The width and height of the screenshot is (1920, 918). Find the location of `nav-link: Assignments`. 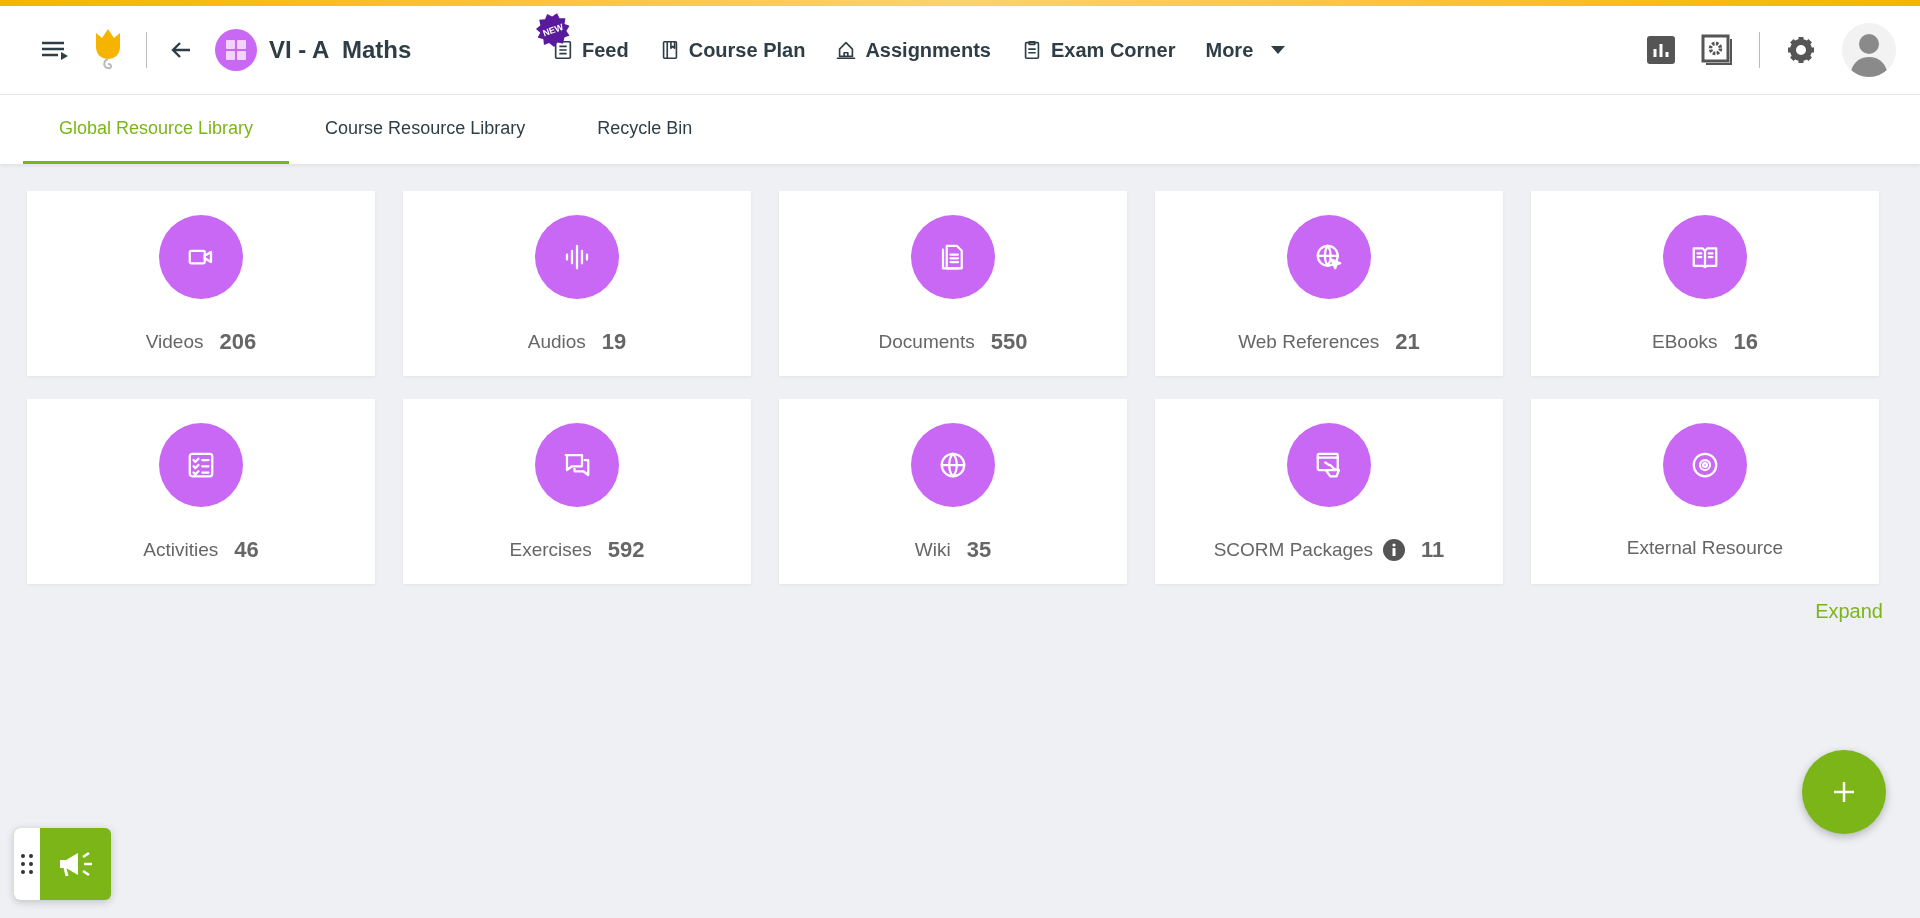

nav-link: Assignments is located at coordinates (913, 50).